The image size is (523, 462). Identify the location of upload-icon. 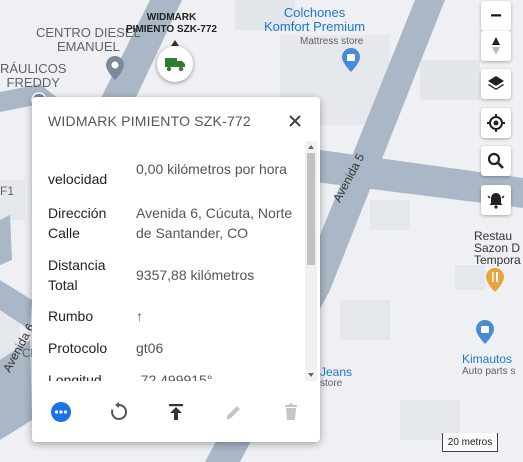
(176, 412).